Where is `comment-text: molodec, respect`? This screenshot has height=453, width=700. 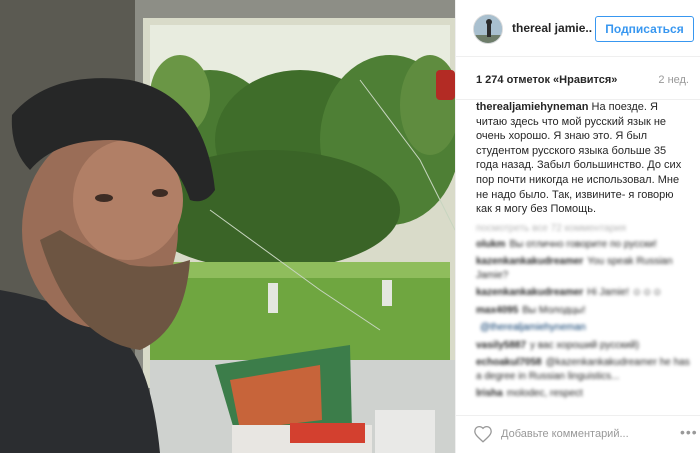
comment-text: molodec, respect is located at coordinates (544, 394).